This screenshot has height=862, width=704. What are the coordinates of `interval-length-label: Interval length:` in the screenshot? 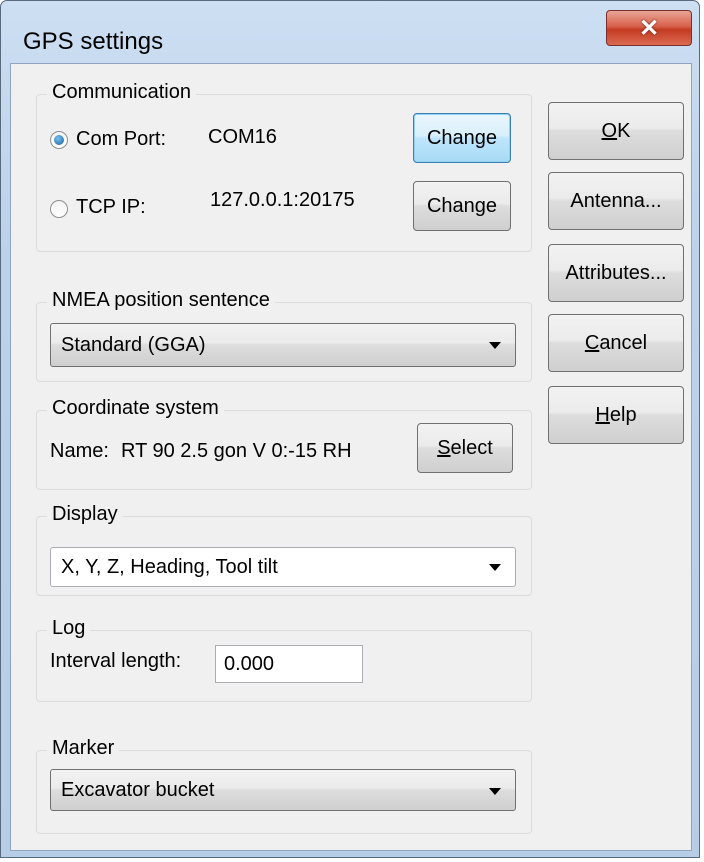 It's located at (116, 661).